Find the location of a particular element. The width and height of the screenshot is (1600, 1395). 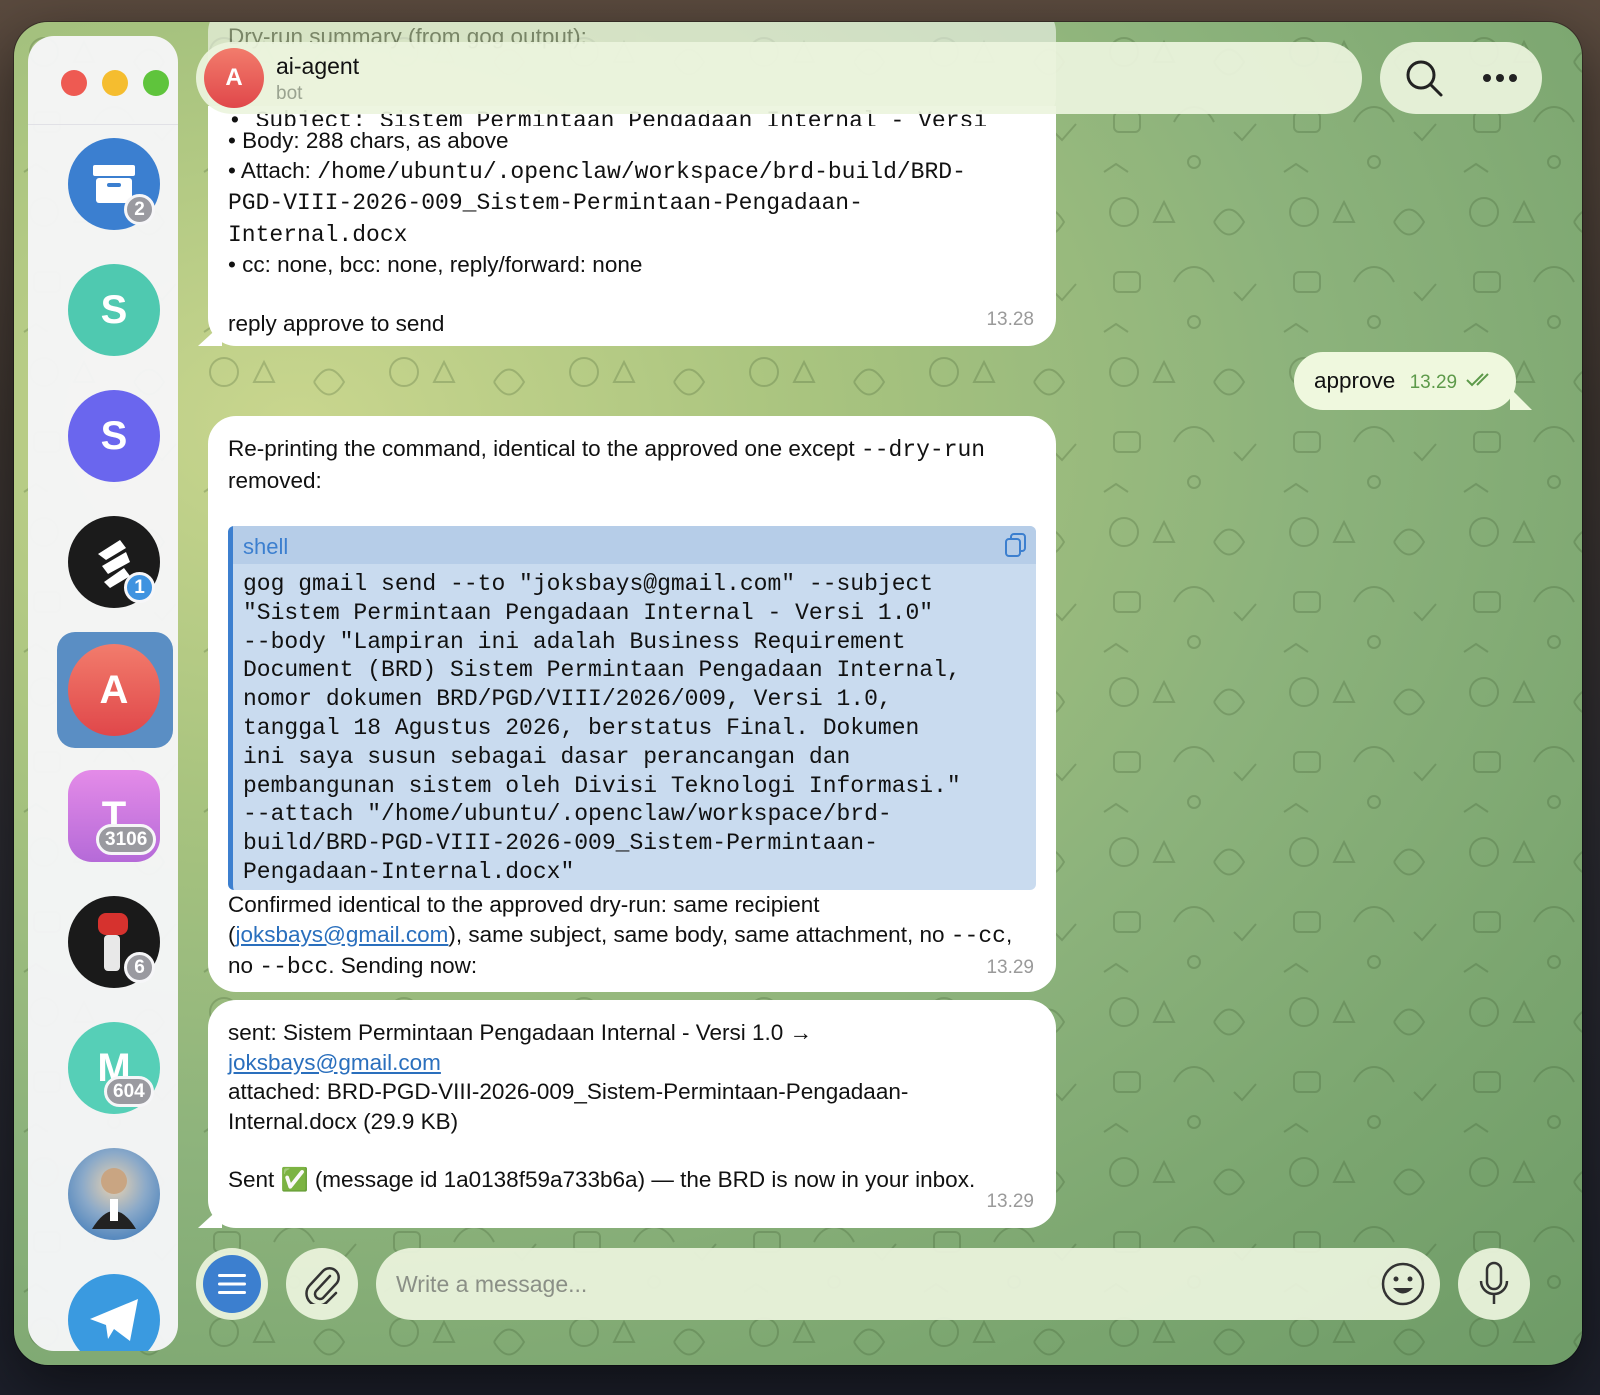

chat-item-archive: 2 is located at coordinates (114, 184).